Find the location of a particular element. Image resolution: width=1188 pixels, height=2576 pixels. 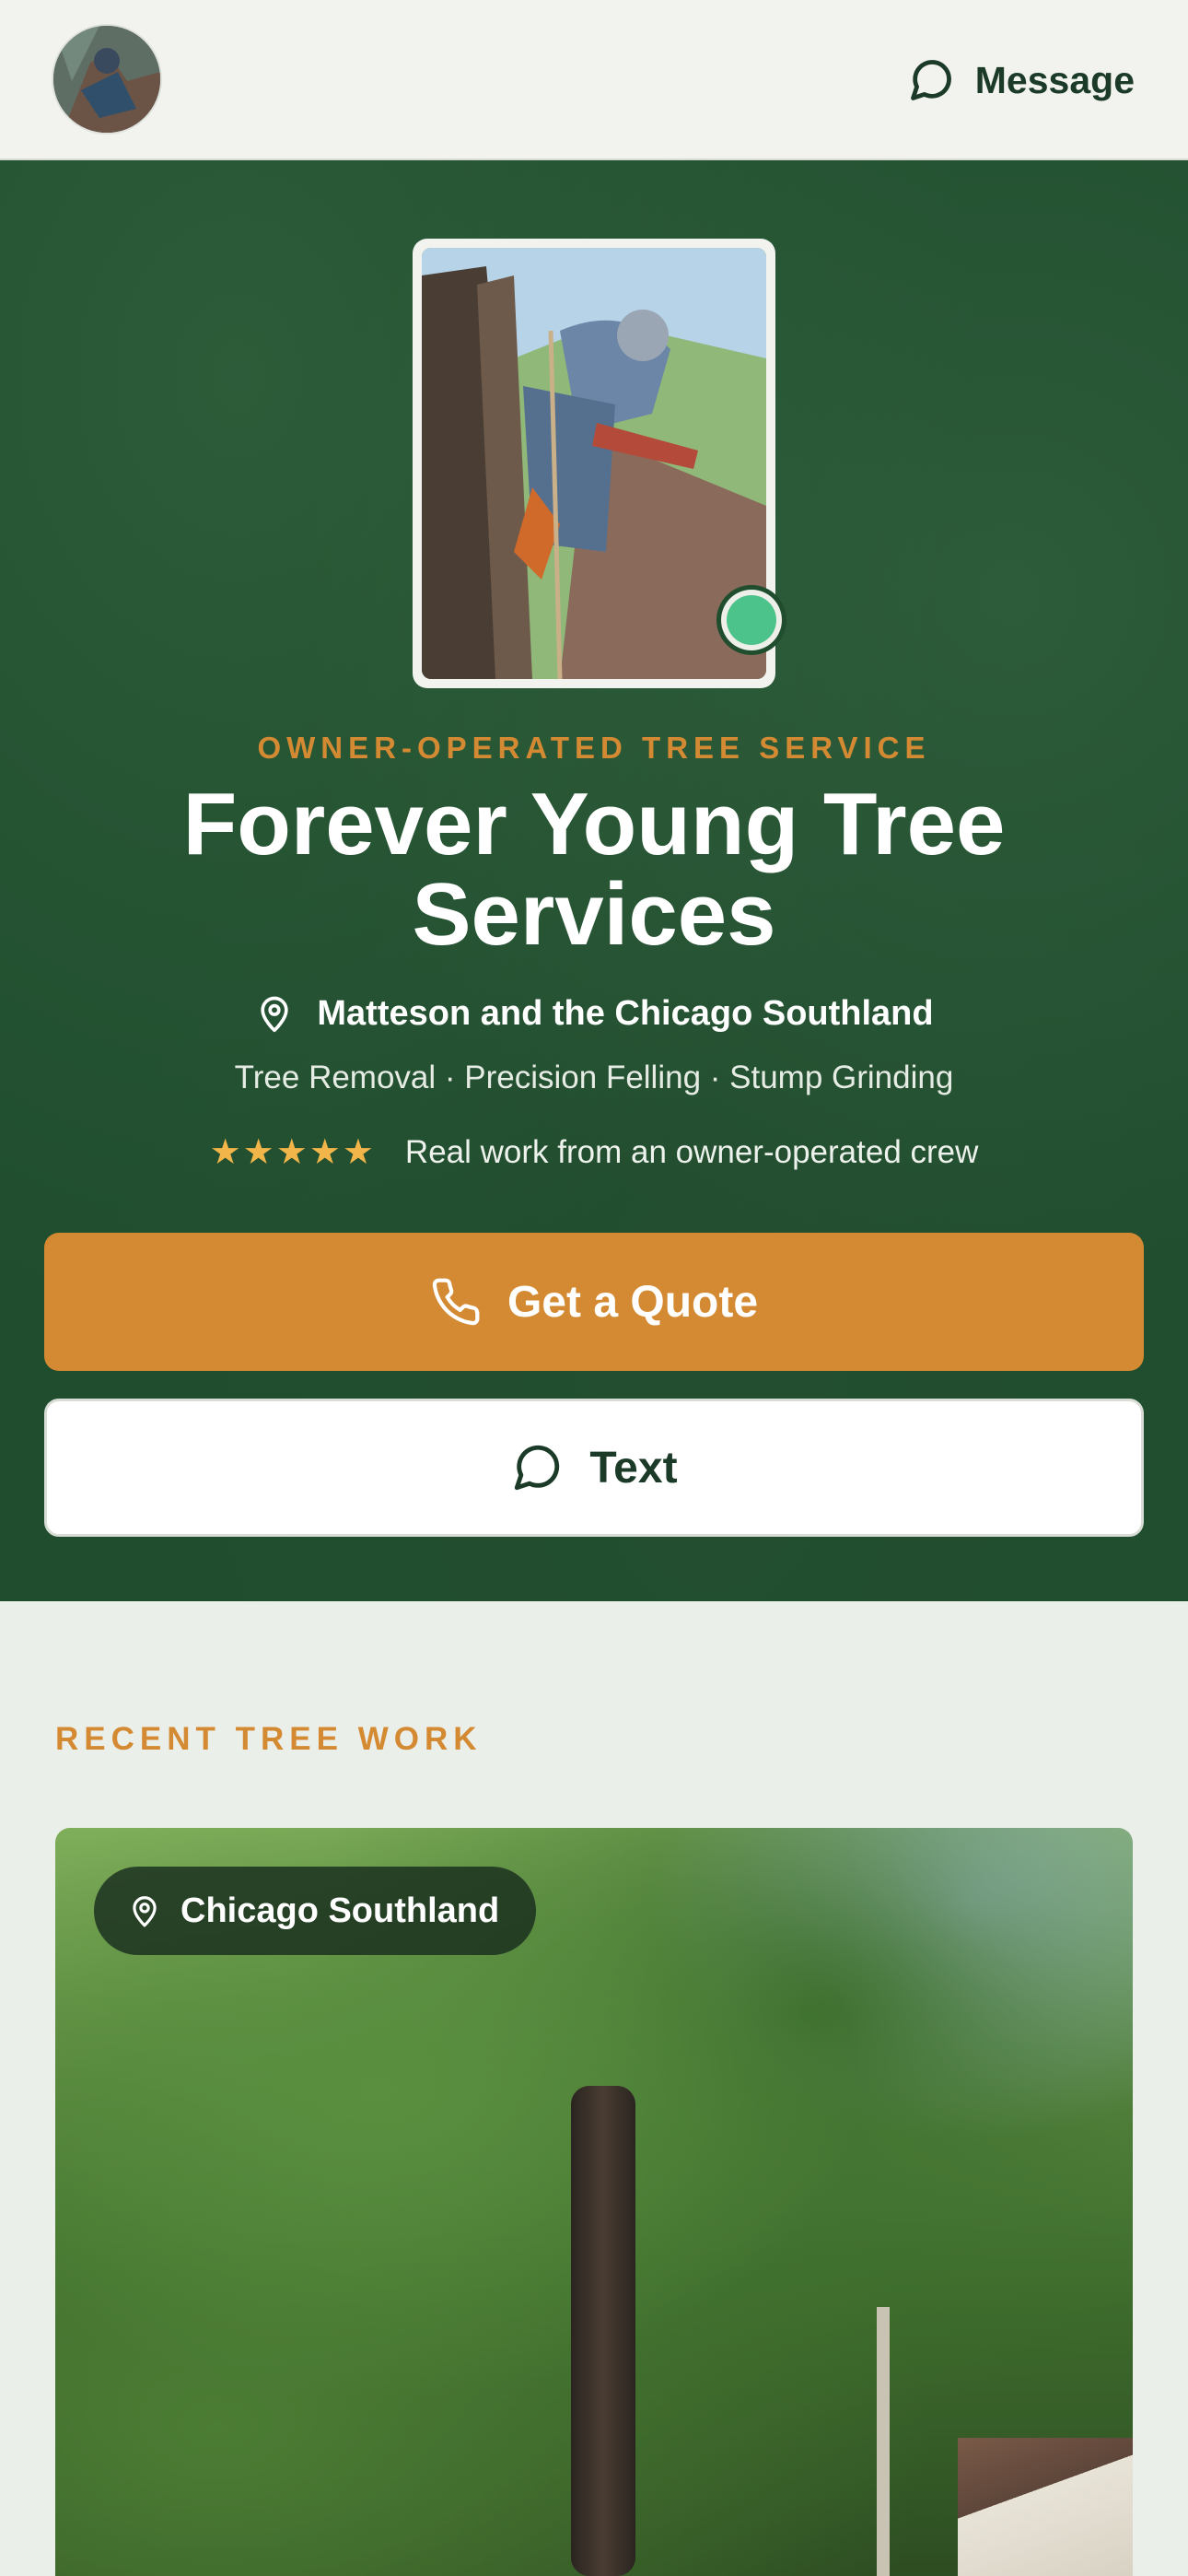

text-button: Text is located at coordinates (594, 1468).